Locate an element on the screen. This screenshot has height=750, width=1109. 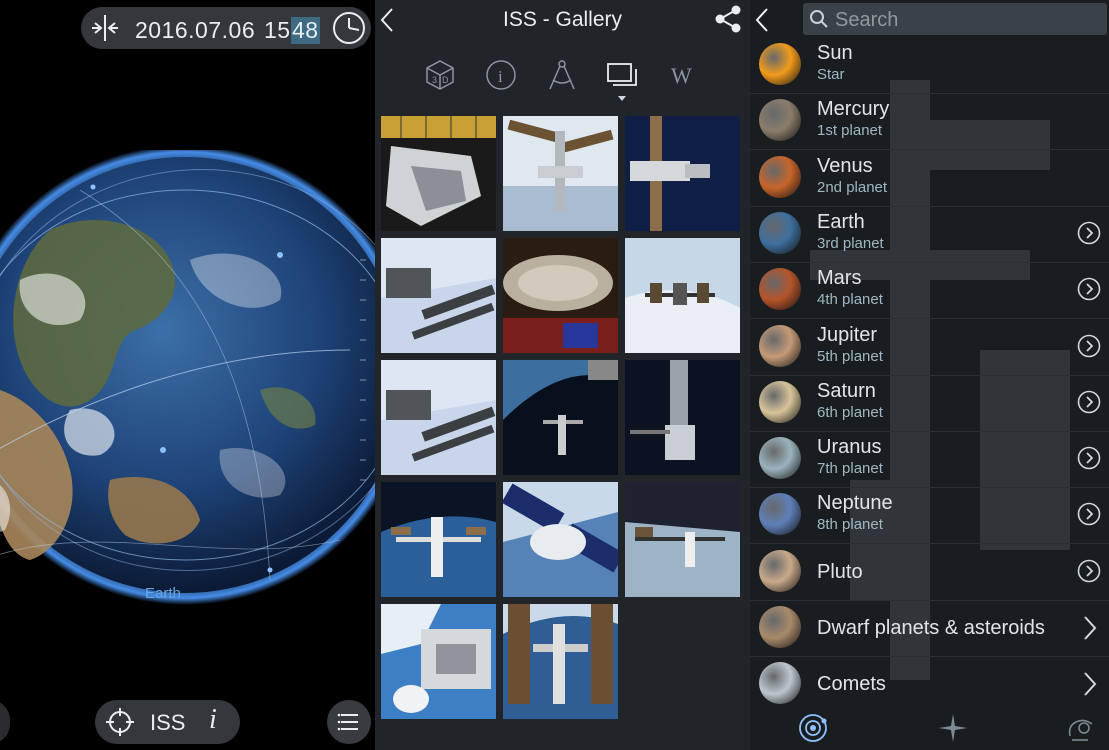
object-list-item: Earth 3rd planet is located at coordinates (929, 234).